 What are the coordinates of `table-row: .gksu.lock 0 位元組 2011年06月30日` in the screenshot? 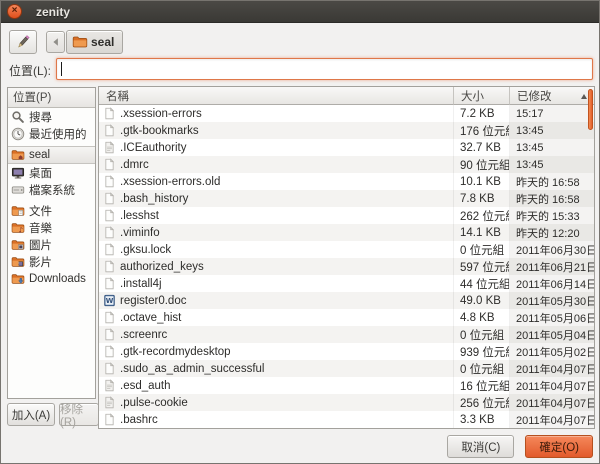 It's located at (346, 249).